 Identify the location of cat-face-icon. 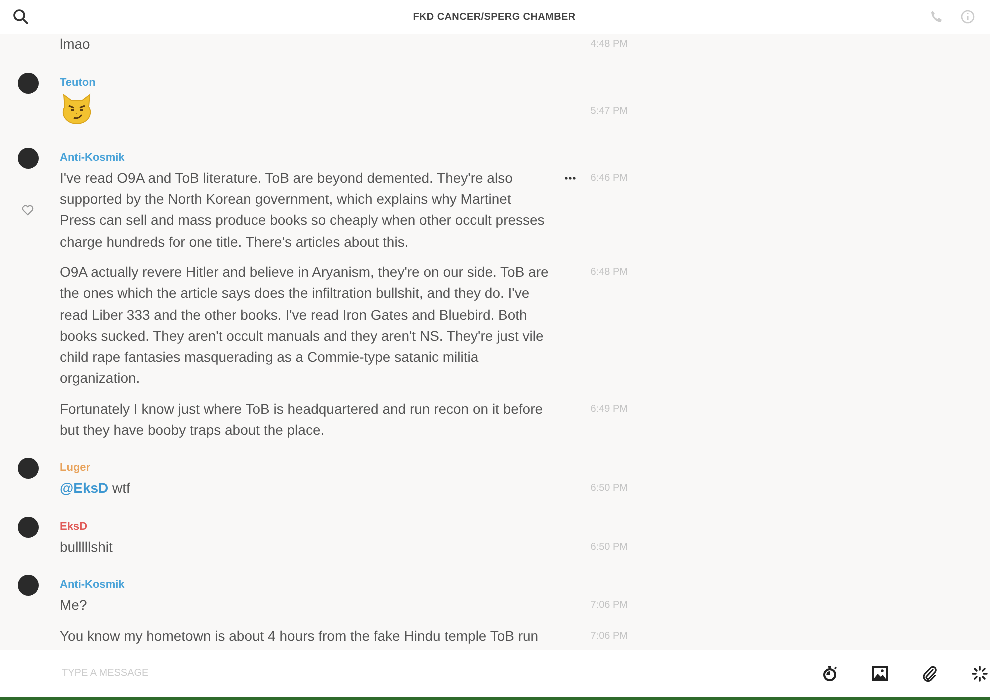
(77, 108).